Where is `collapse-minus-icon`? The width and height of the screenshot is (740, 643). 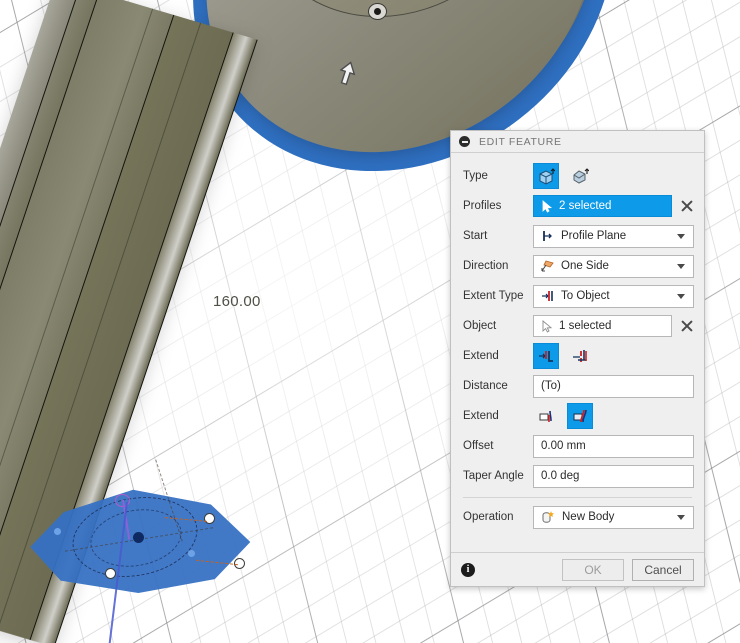
collapse-minus-icon is located at coordinates (464, 141).